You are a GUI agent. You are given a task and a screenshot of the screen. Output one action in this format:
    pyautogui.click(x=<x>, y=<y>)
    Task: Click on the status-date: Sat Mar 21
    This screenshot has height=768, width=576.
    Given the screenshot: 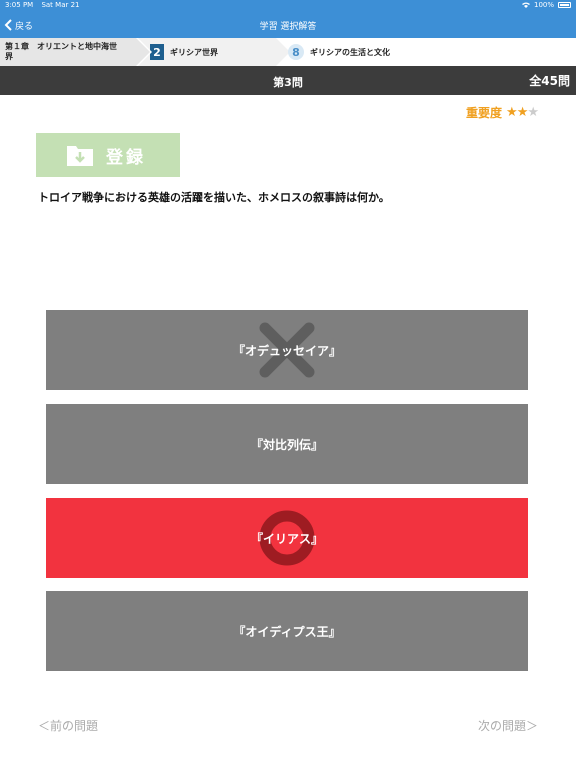 What is the action you would take?
    pyautogui.click(x=60, y=5)
    